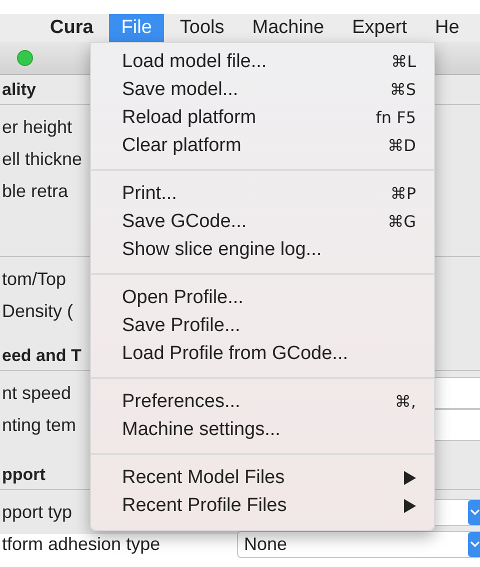 This screenshot has width=480, height=567. Describe the element at coordinates (262, 62) in the screenshot. I see `menu-entry: Load model file... ⌘L` at that location.